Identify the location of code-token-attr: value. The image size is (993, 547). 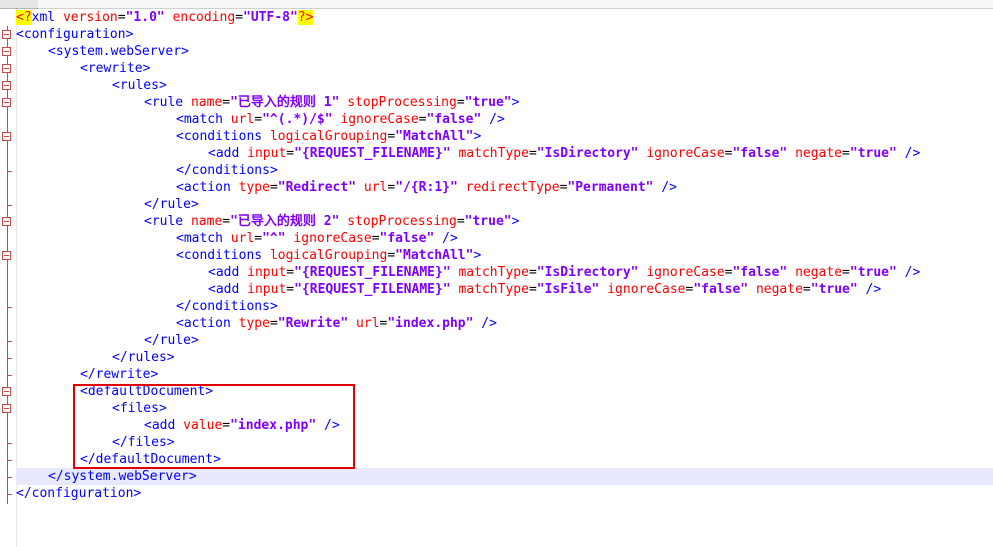
(203, 425).